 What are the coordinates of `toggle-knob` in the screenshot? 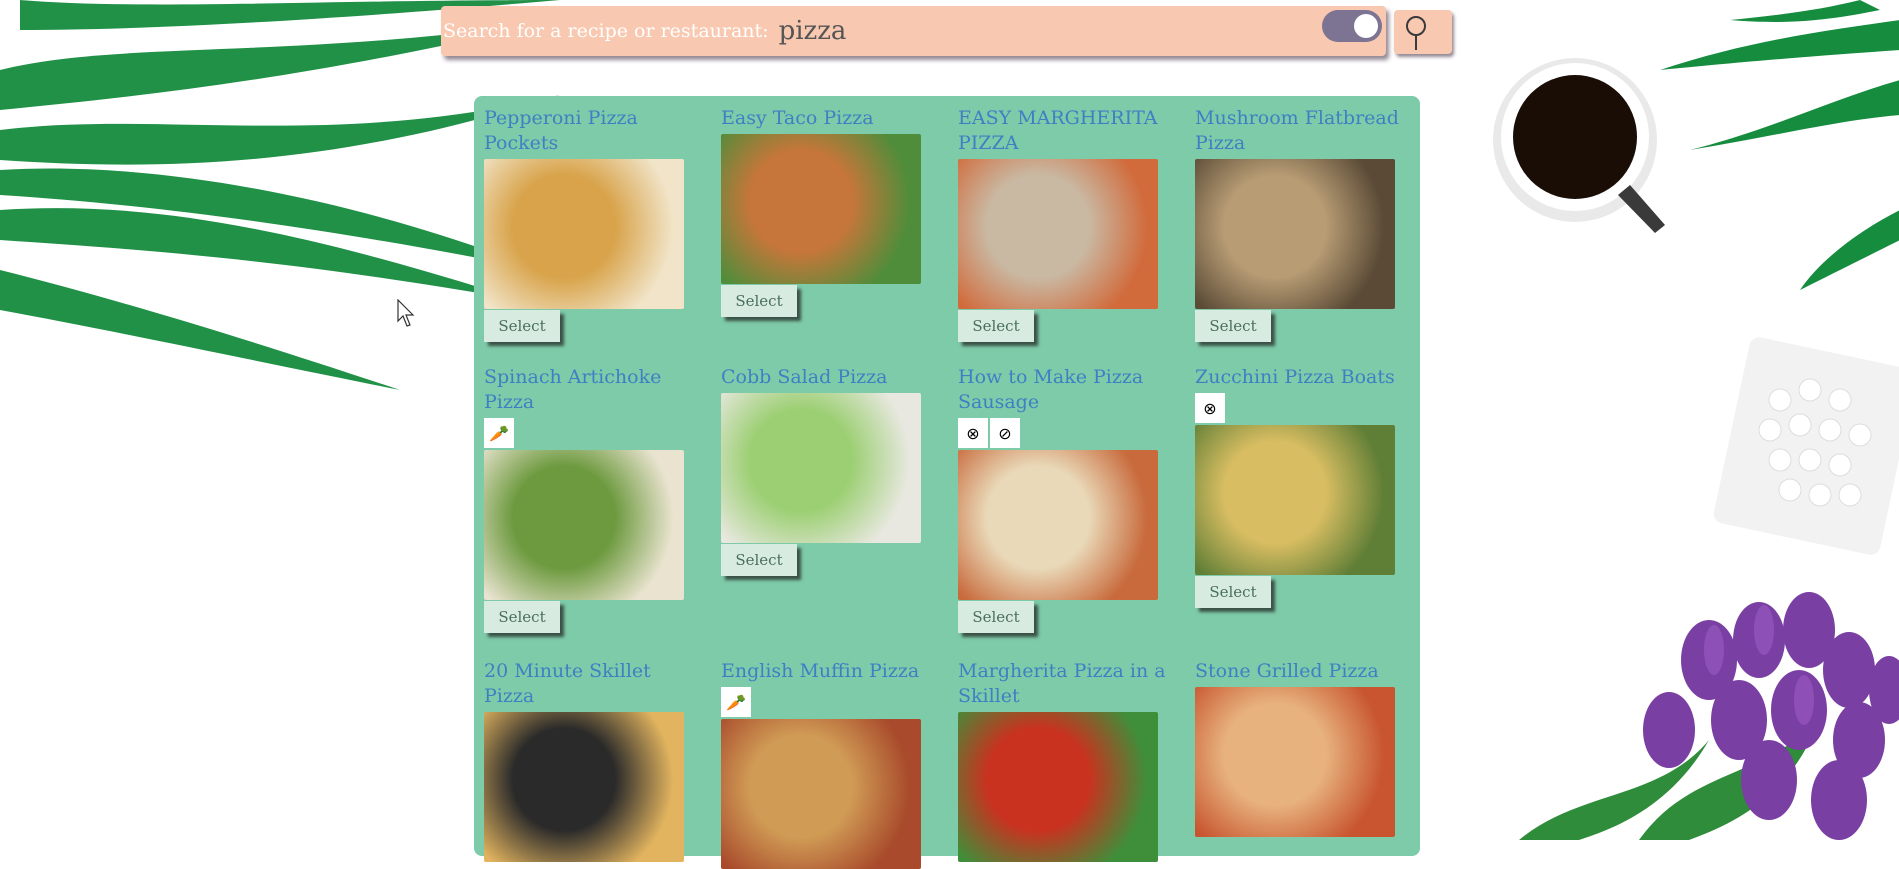 It's located at (1366, 26).